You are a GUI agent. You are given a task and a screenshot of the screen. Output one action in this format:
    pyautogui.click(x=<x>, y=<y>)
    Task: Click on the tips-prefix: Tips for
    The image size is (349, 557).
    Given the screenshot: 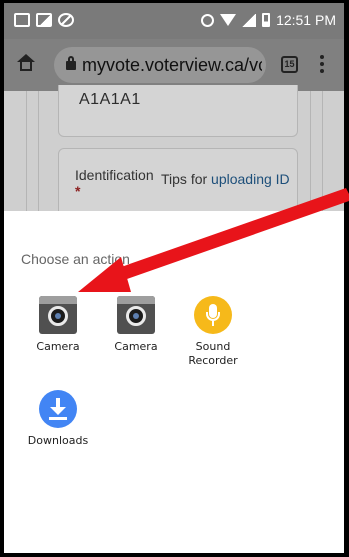 What is the action you would take?
    pyautogui.click(x=184, y=179)
    